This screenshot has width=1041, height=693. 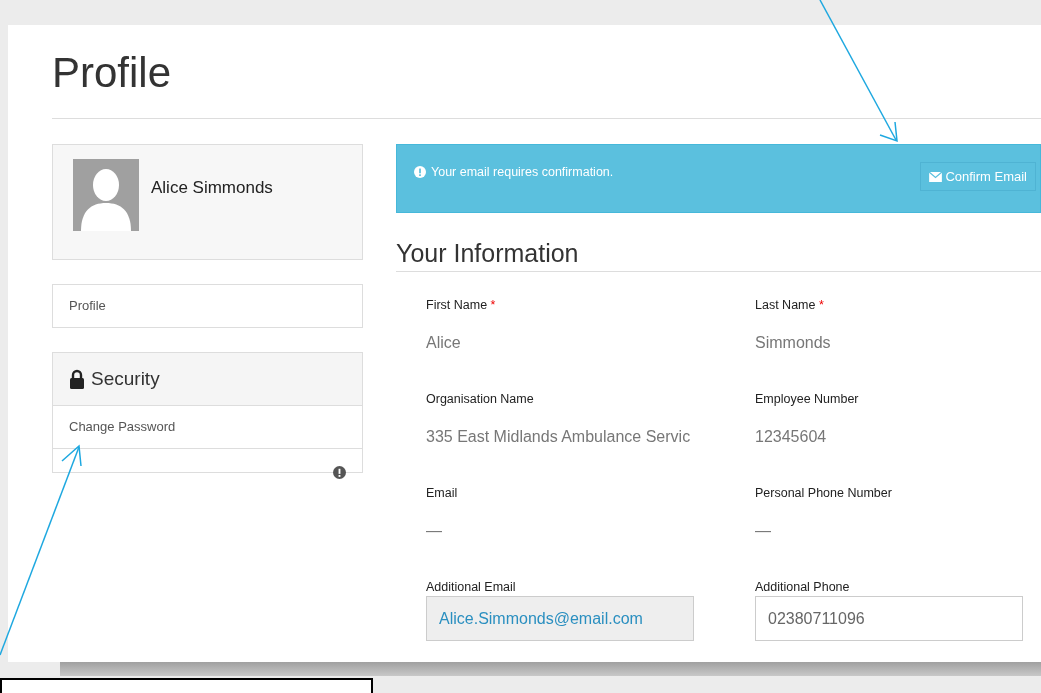 What do you see at coordinates (207, 306) in the screenshot?
I see `nav-link: Profile` at bounding box center [207, 306].